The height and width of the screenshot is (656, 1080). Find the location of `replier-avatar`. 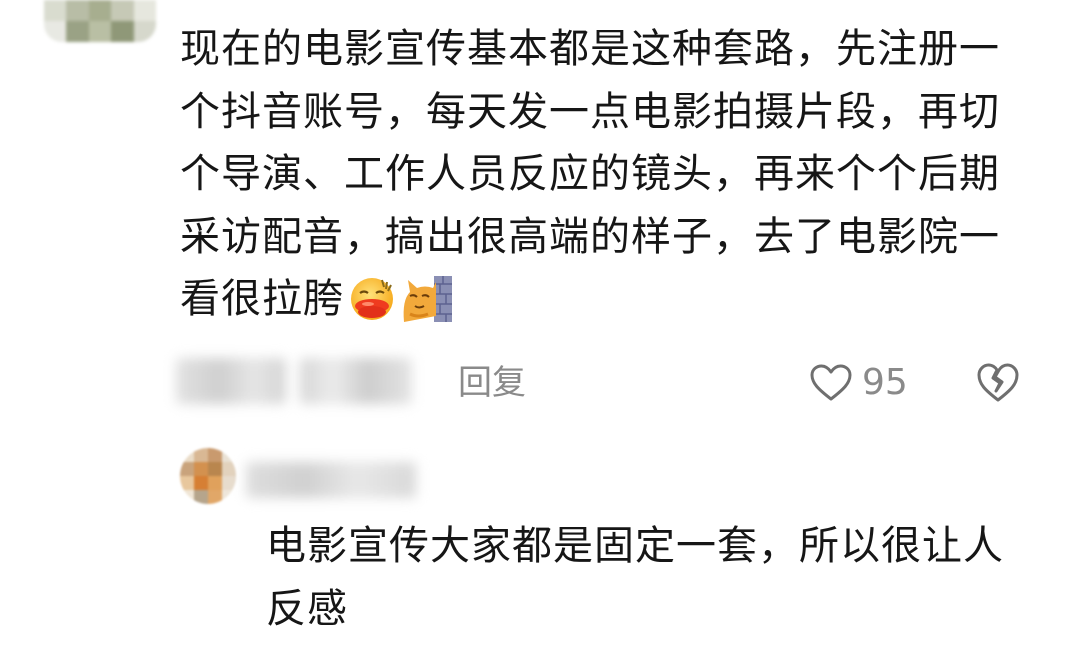

replier-avatar is located at coordinates (208, 476).